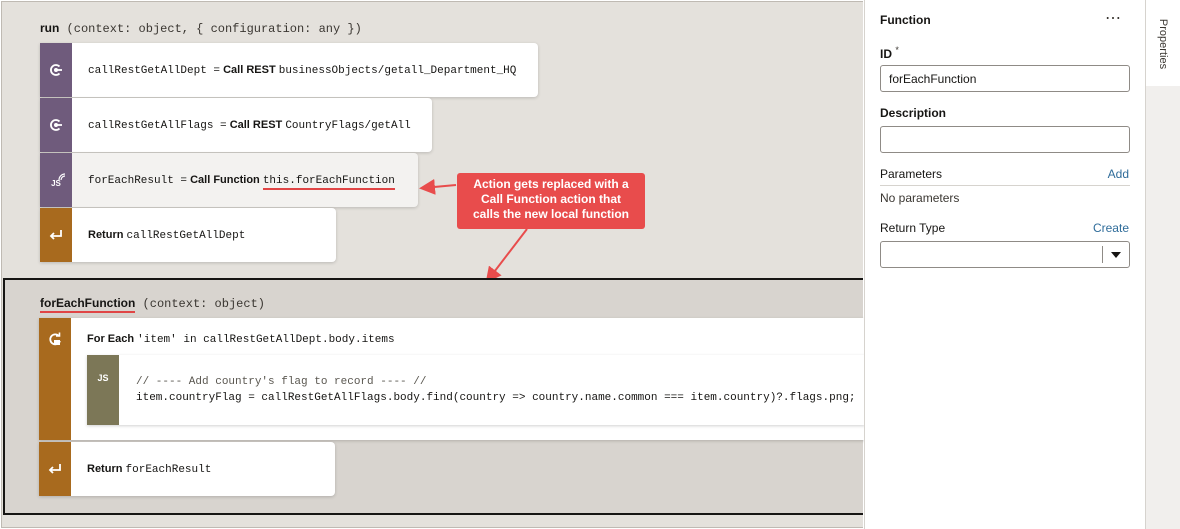 The height and width of the screenshot is (529, 1180). I want to click on return-type-select, so click(1005, 254).